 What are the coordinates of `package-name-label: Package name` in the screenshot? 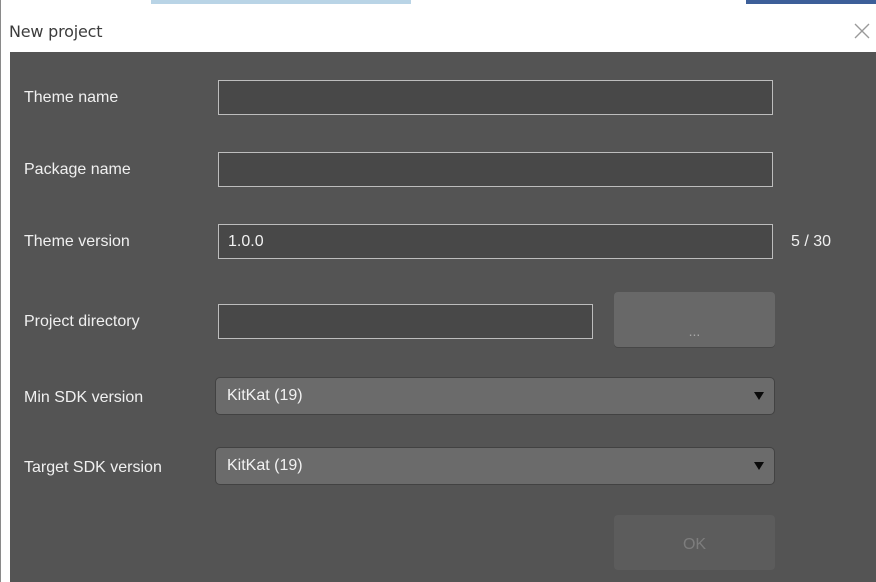 It's located at (77, 169).